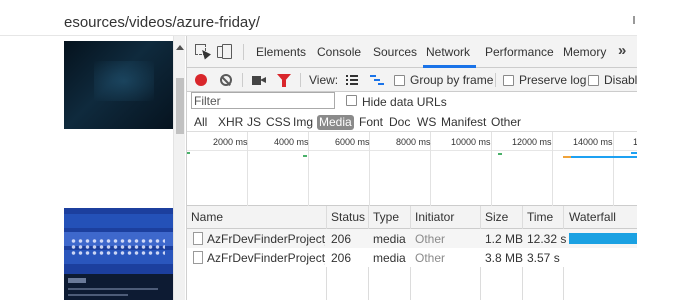 This screenshot has height=300, width=700. What do you see at coordinates (635, 142) in the screenshot?
I see `timeline-tick-label: 1` at bounding box center [635, 142].